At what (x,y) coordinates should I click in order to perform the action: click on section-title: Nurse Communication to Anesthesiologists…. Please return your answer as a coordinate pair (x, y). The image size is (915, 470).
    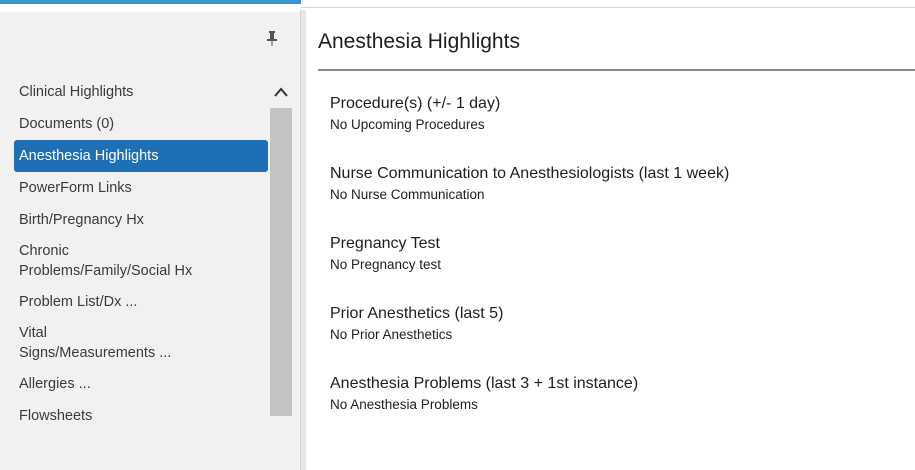
    Looking at the image, I should click on (530, 173).